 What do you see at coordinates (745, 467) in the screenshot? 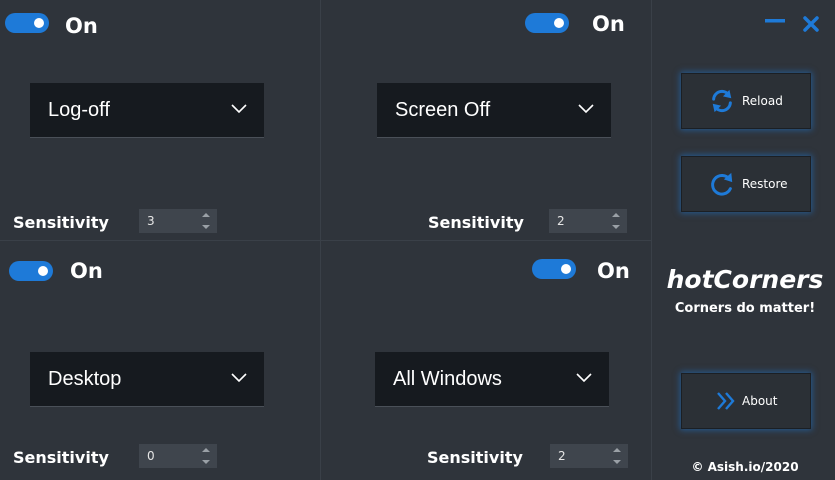
I see `copyright-text: © Asish.io/2020` at bounding box center [745, 467].